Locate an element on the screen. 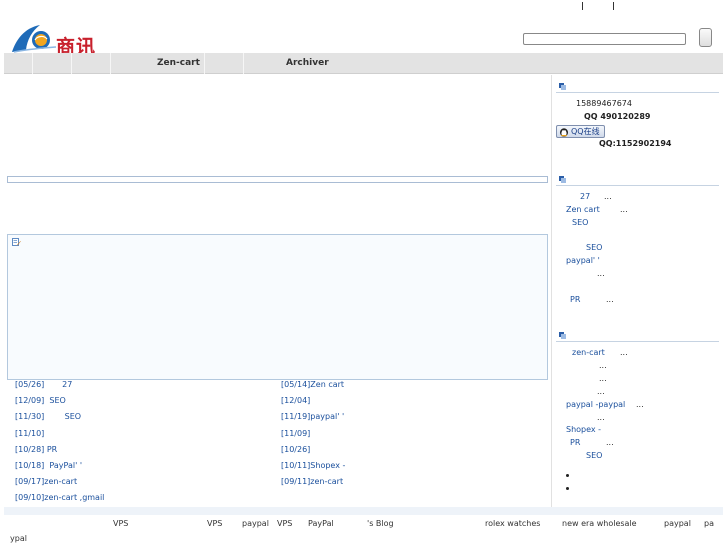 This screenshot has width=727, height=545. sidebar-list-item: Shopex - is located at coordinates (583, 429).